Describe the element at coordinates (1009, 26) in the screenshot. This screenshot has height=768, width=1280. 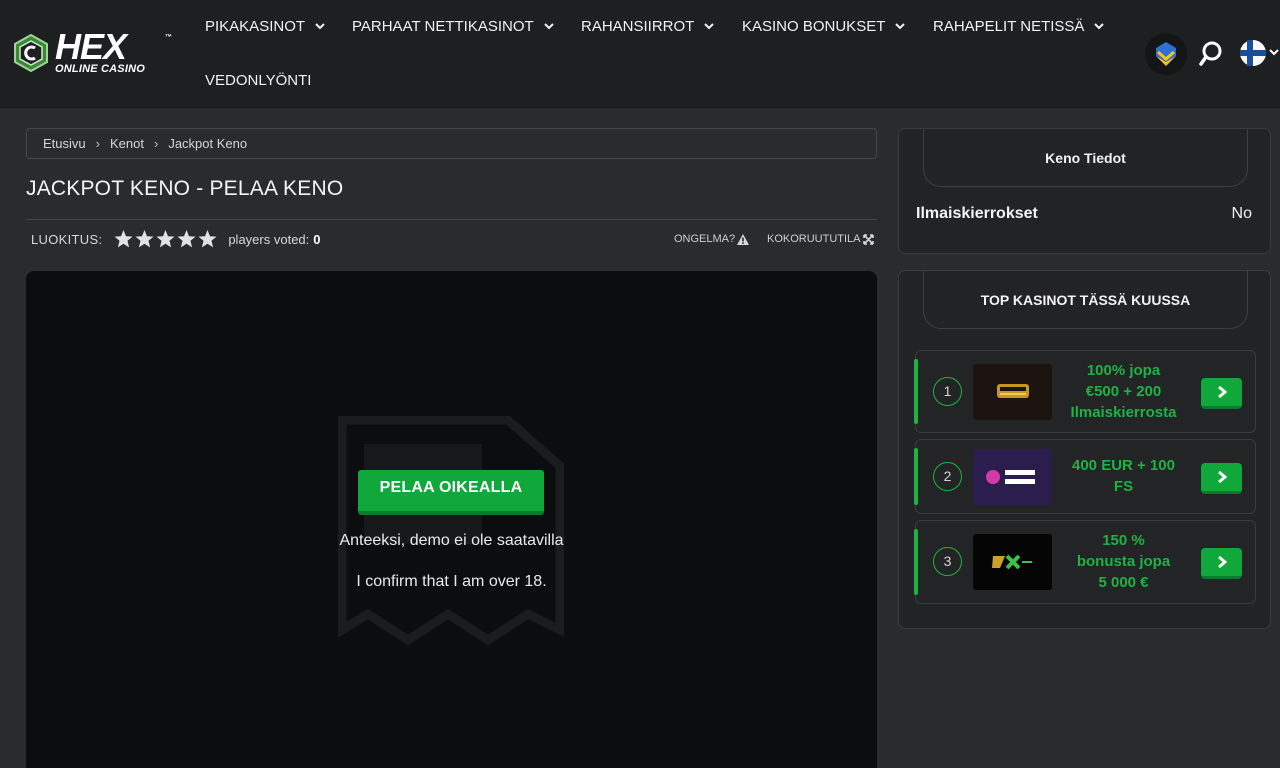
I see `nav-item-label: RAHAPELIT NETISSÄ` at that location.